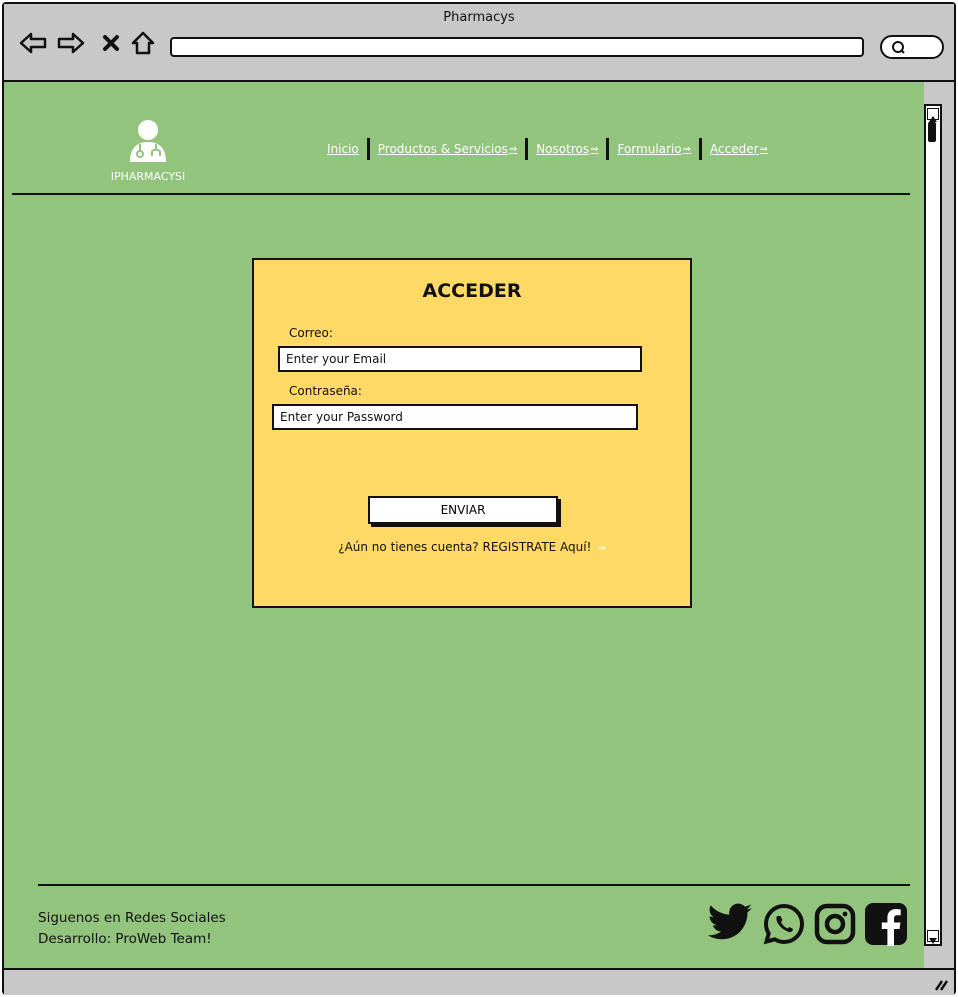 The width and height of the screenshot is (958, 997). I want to click on whatsapp-icon, so click(784, 924).